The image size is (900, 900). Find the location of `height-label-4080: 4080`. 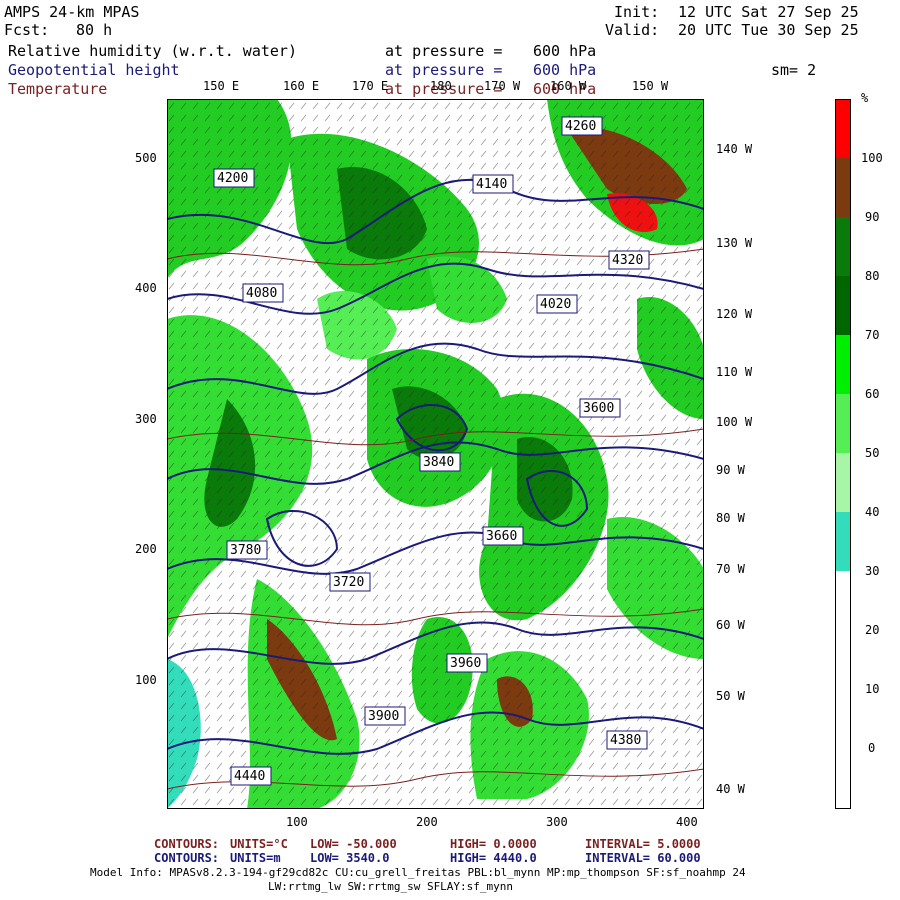

height-label-4080: 4080 is located at coordinates (263, 293).